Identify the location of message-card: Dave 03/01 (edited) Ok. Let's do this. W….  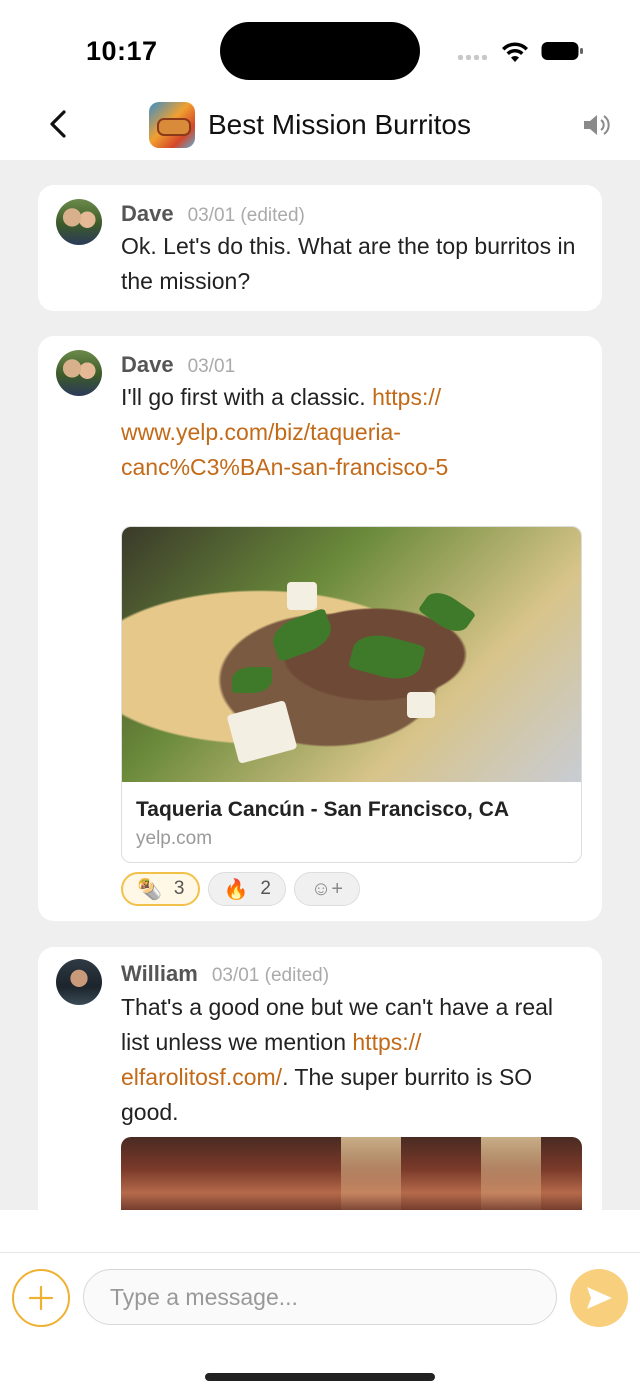
(320, 248).